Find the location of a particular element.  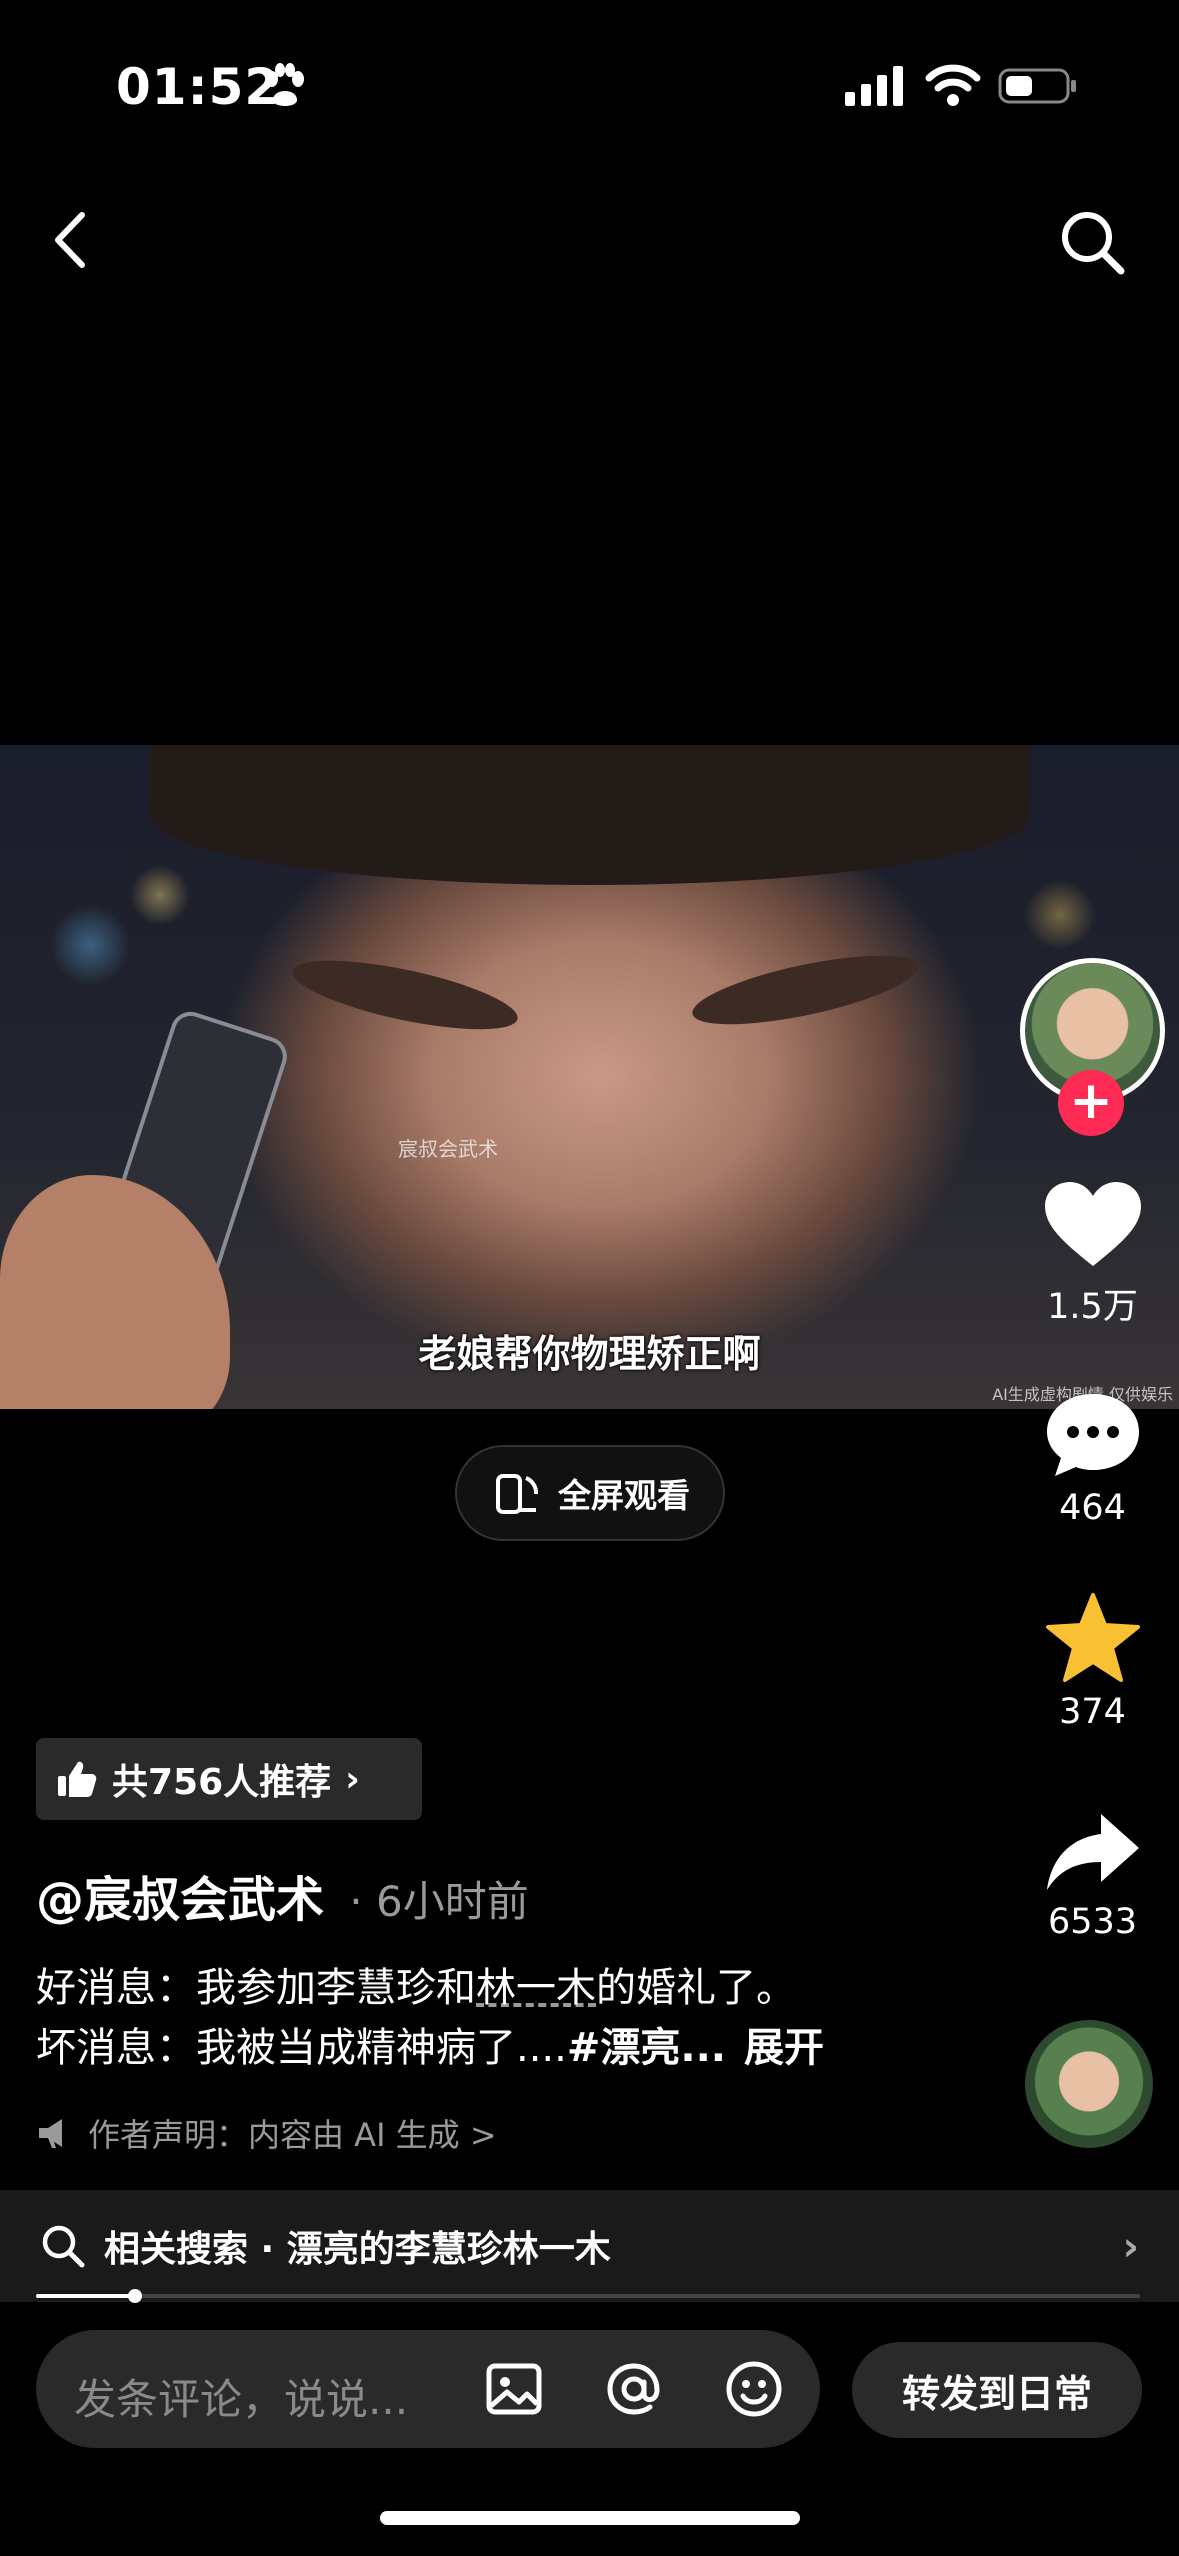

status-bar: 01:52 is located at coordinates (589, 85).